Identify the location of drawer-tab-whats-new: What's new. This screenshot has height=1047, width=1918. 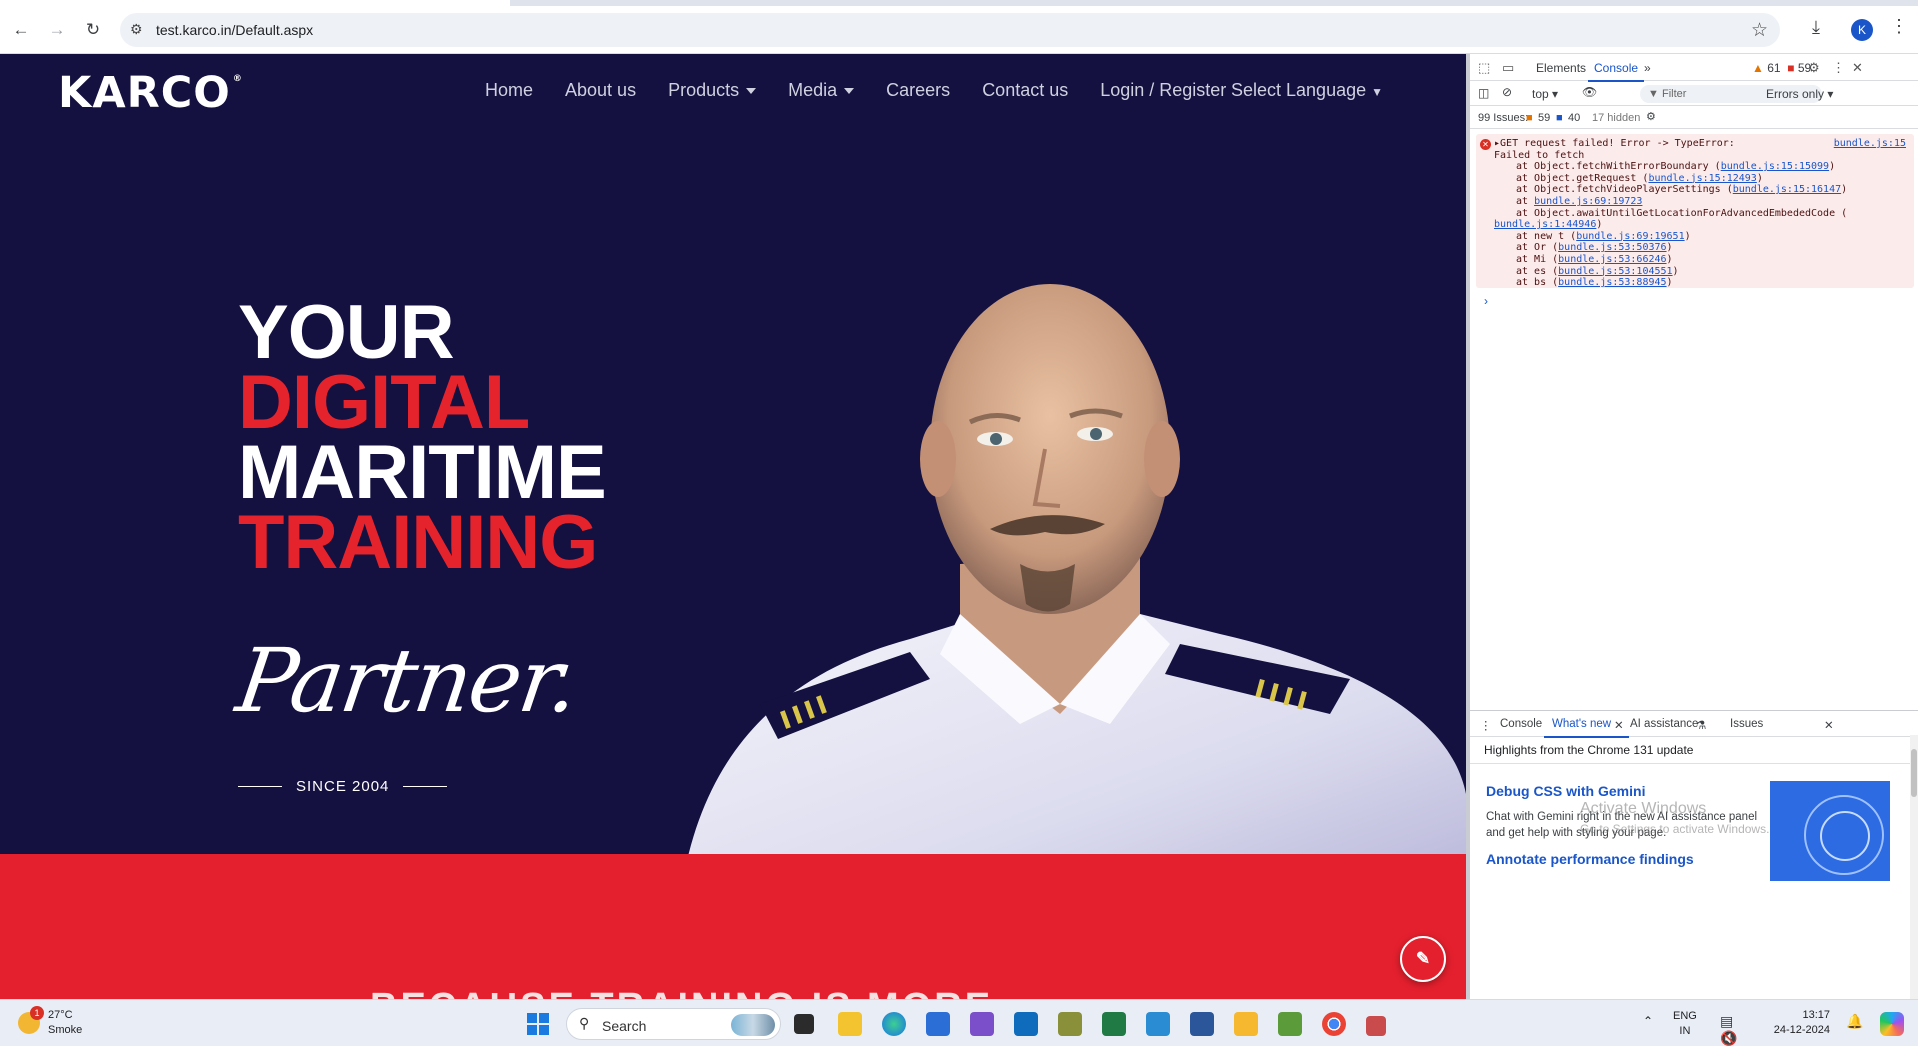
(1586, 728).